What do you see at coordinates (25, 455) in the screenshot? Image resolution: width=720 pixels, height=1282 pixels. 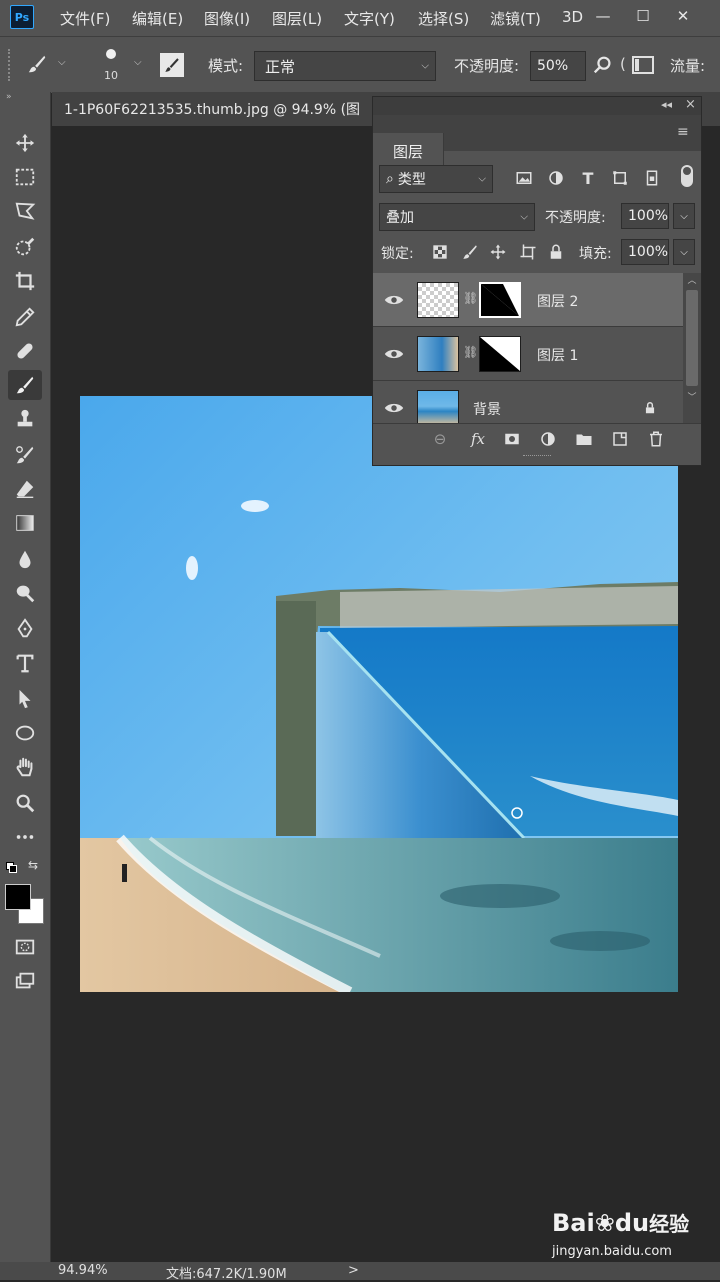 I see `history-brush-tool-icon` at bounding box center [25, 455].